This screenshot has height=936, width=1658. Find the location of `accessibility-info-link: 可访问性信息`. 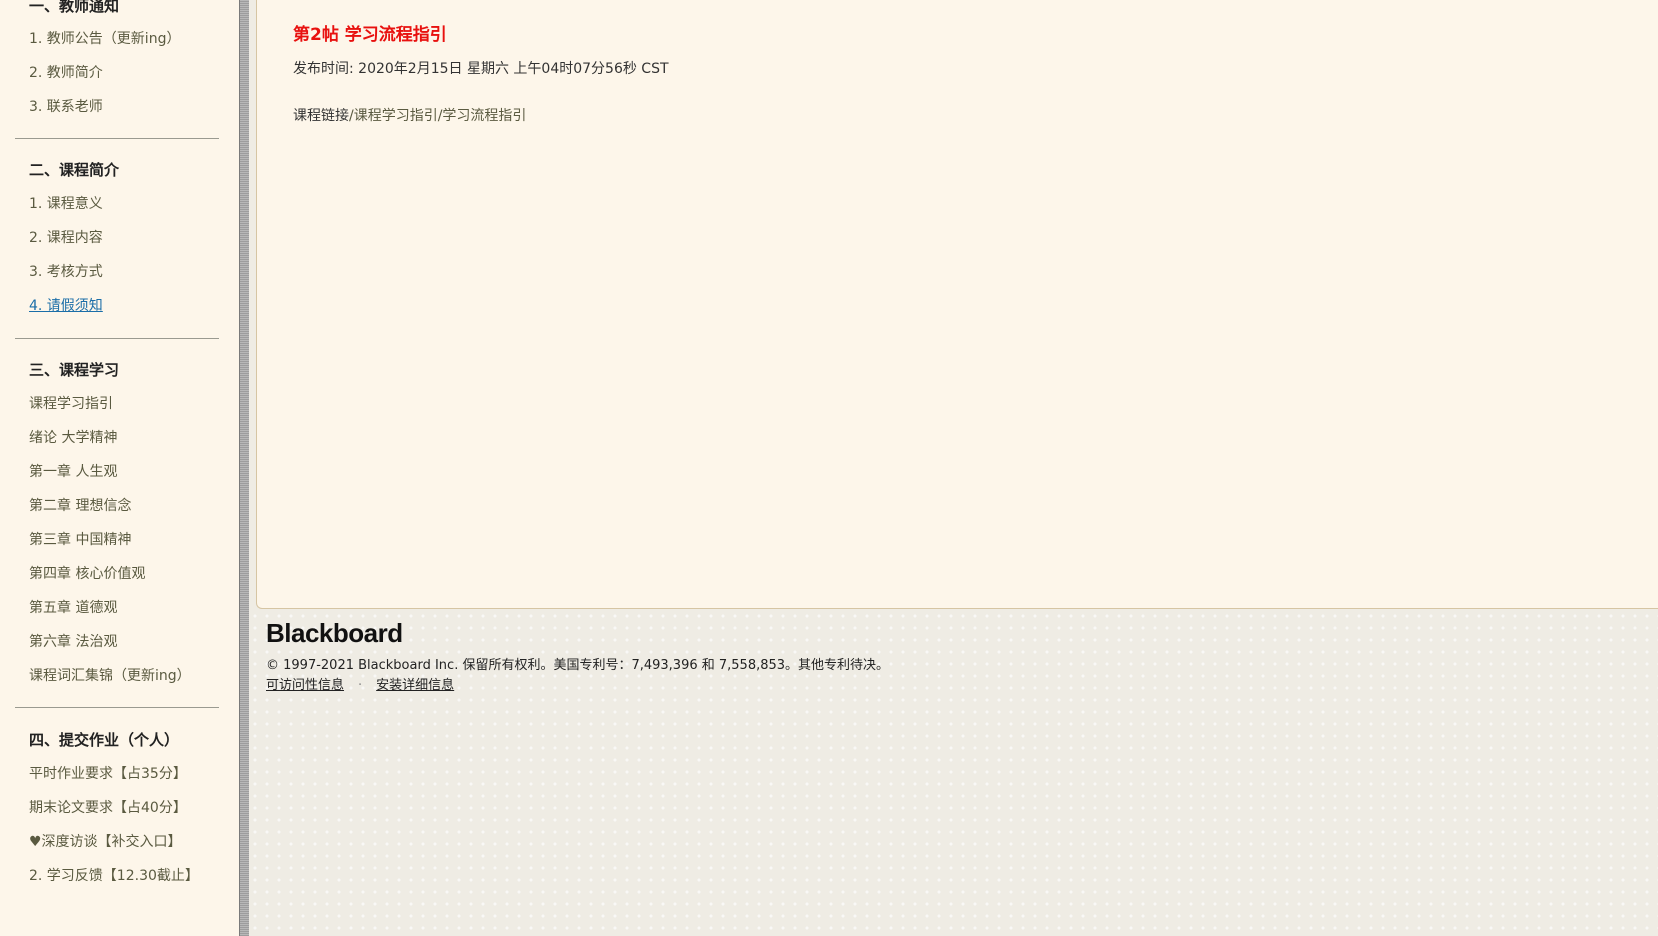

accessibility-info-link: 可访问性信息 is located at coordinates (305, 685).